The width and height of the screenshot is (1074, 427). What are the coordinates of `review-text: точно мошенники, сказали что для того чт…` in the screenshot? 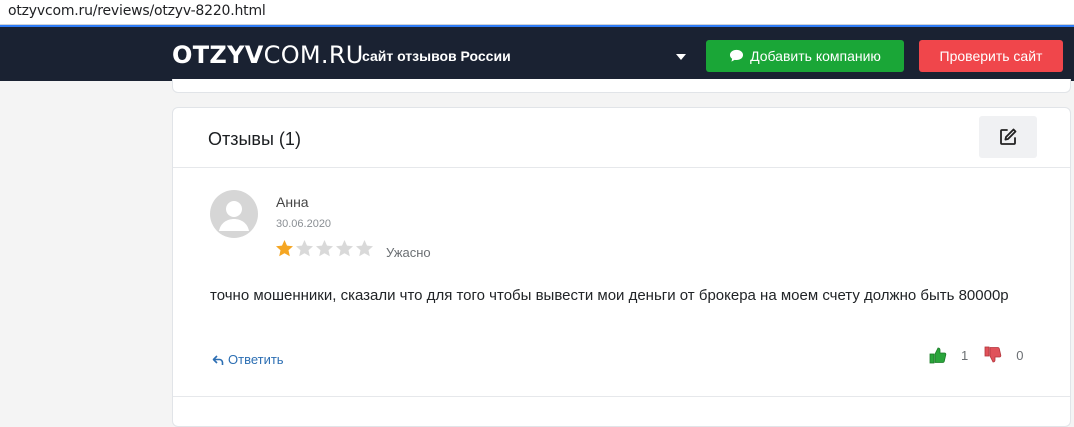 It's located at (609, 295).